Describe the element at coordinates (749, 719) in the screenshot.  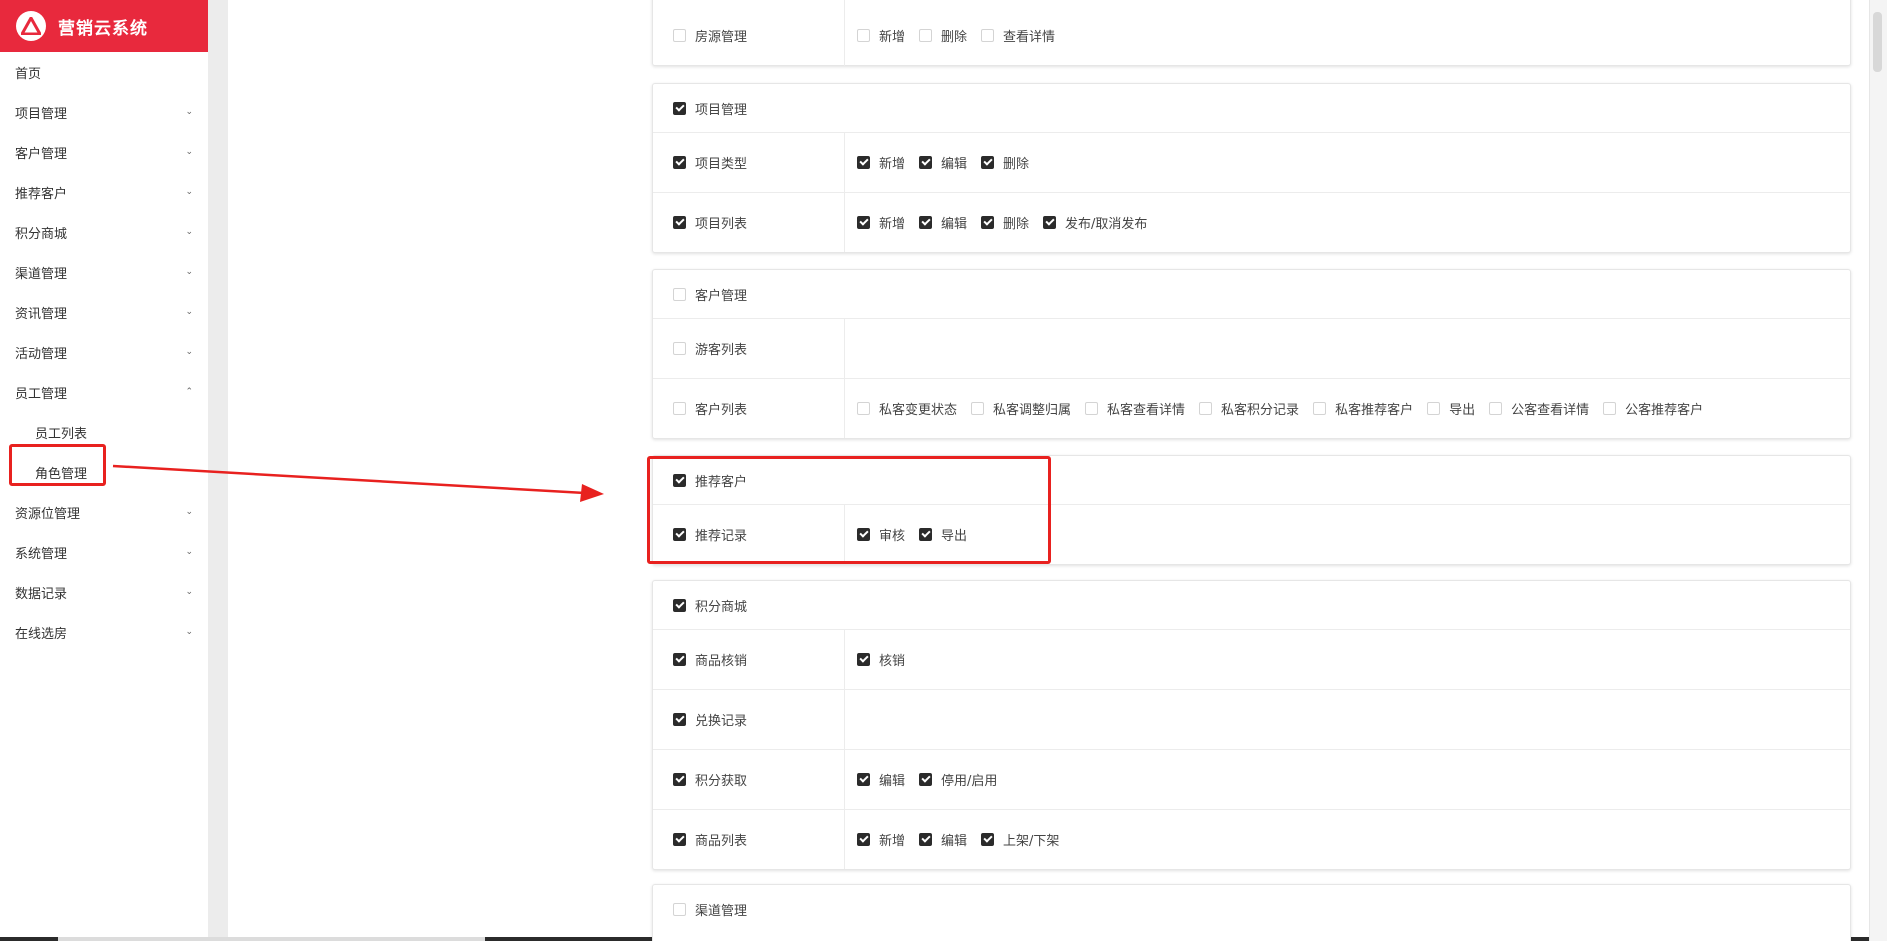
I see `permission-row-label: 兑换记录` at that location.